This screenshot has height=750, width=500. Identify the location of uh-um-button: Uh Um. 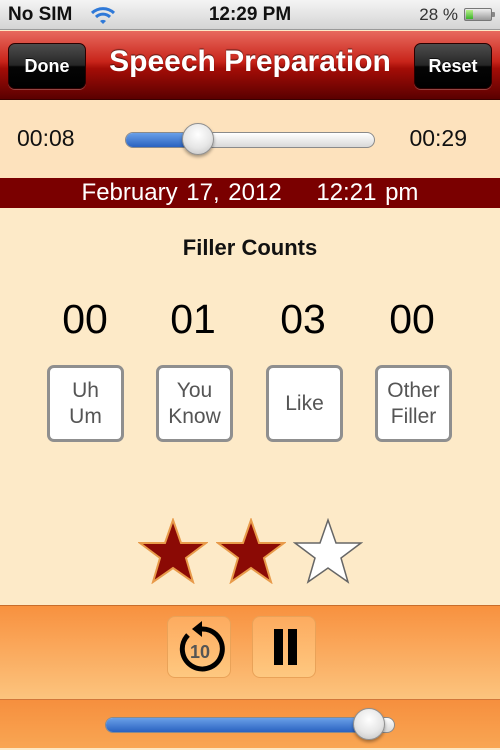
(85, 403).